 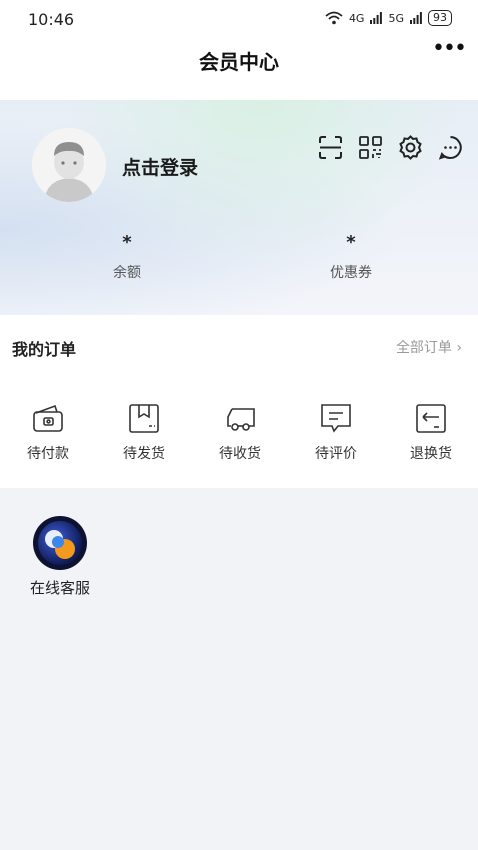 I want to click on wallet-icon, so click(x=48, y=419).